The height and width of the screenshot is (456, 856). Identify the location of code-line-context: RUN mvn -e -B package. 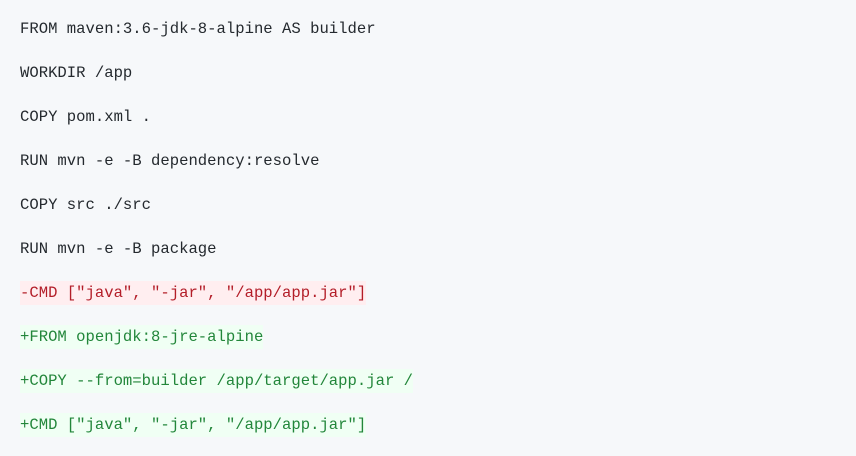
(438, 249).